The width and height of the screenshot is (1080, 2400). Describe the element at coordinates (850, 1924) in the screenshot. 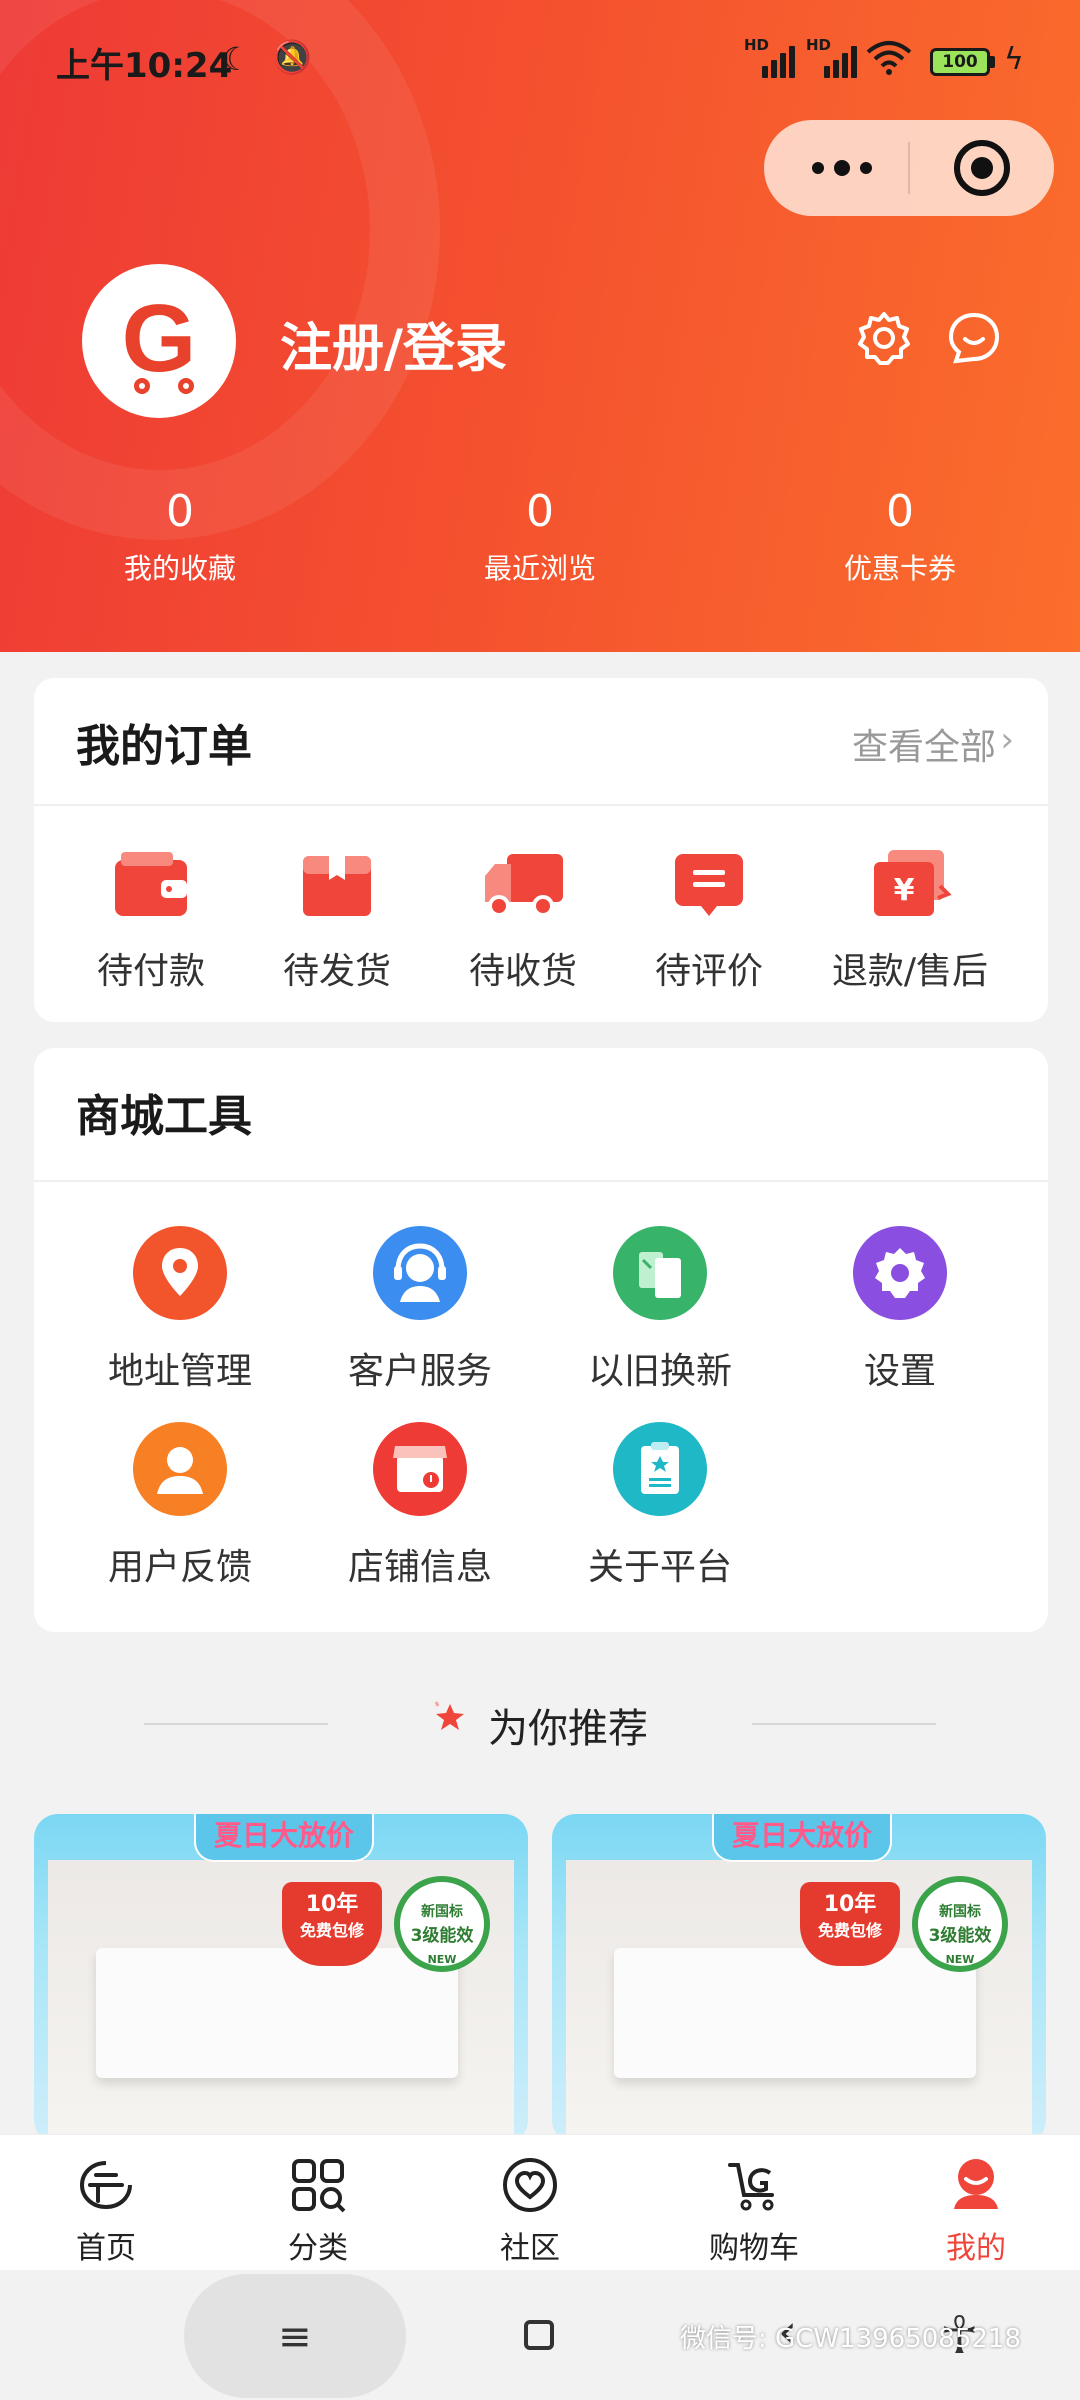

I see `warranty-badge: 10年 免费包修` at that location.